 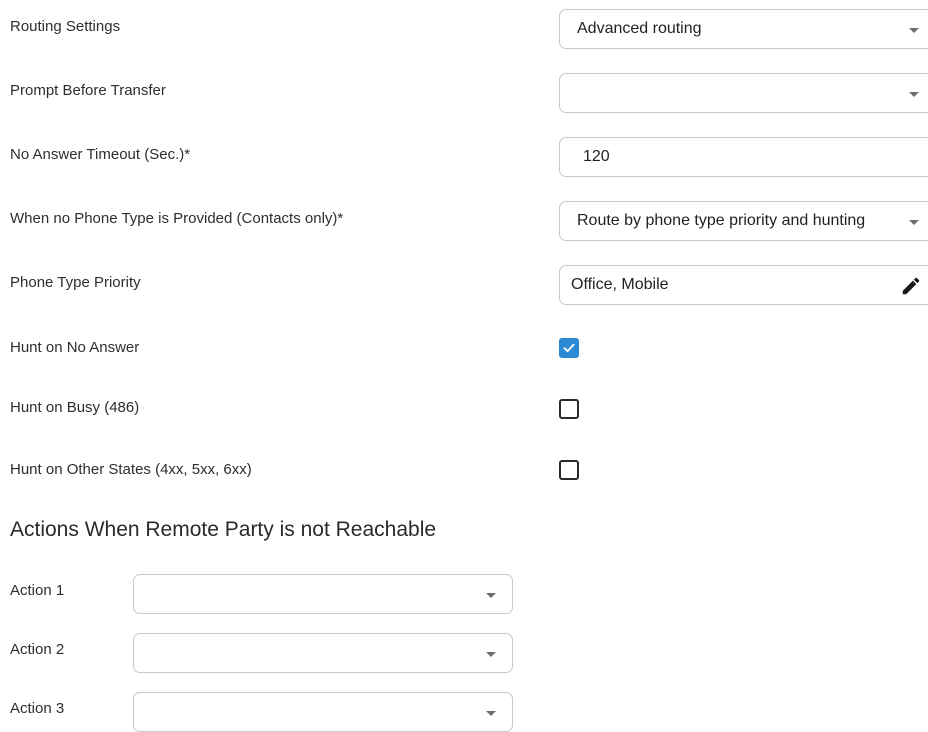 I want to click on phone-type-priority-label: Phone Type Priority, so click(x=75, y=282).